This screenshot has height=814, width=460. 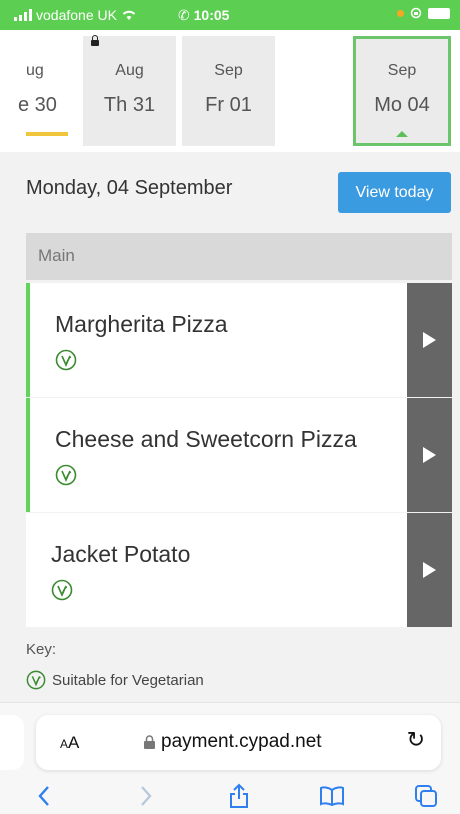 I want to click on wifi-icon, so click(x=129, y=15).